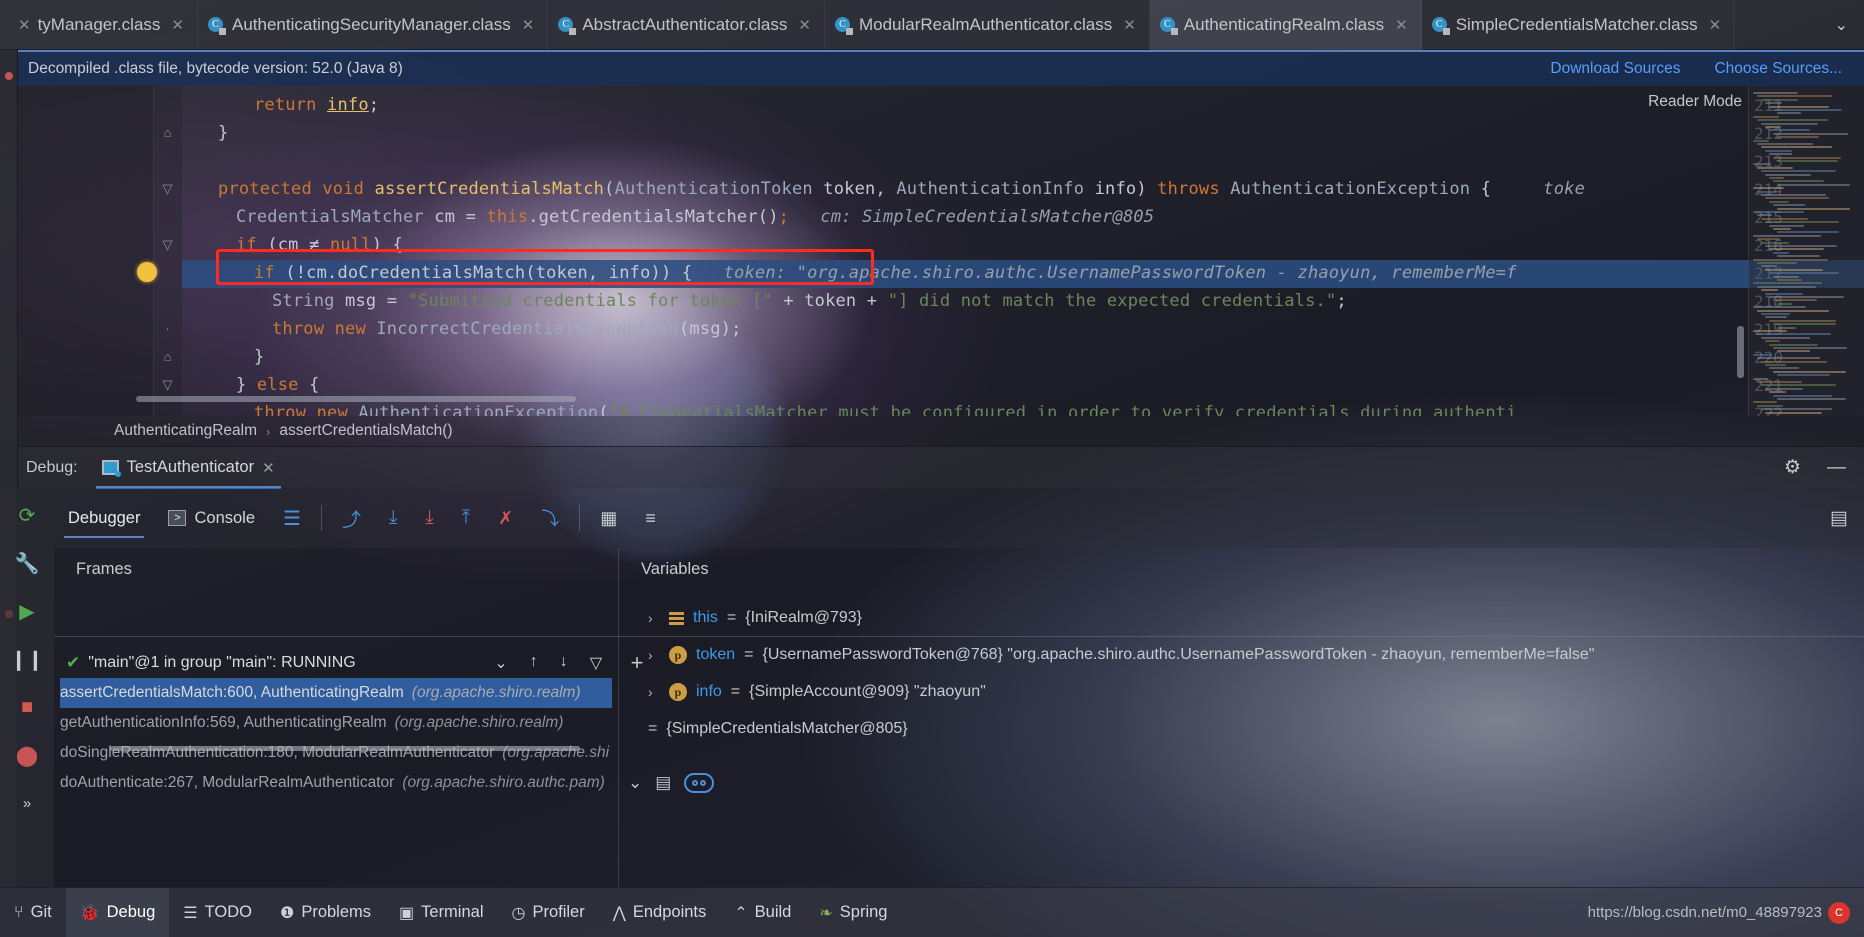 The height and width of the screenshot is (937, 1864). What do you see at coordinates (27, 707) in the screenshot?
I see `stop-icon: ■` at bounding box center [27, 707].